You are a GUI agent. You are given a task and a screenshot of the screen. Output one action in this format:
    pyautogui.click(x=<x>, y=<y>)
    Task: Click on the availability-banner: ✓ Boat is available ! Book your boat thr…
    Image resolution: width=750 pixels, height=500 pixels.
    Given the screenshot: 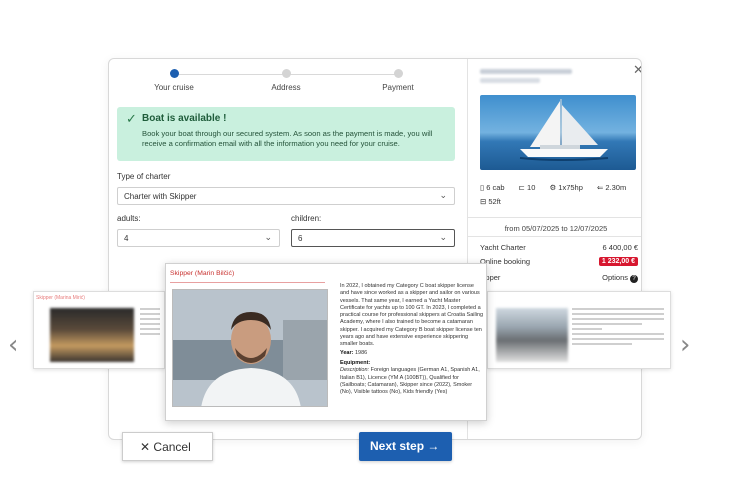 What is the action you would take?
    pyautogui.click(x=286, y=134)
    